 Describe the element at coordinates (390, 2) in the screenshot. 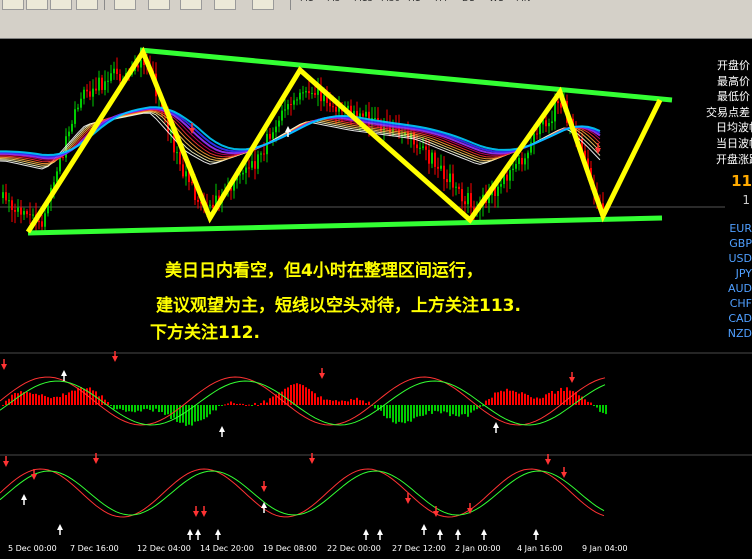

I see `timeframe-m30: M30` at that location.